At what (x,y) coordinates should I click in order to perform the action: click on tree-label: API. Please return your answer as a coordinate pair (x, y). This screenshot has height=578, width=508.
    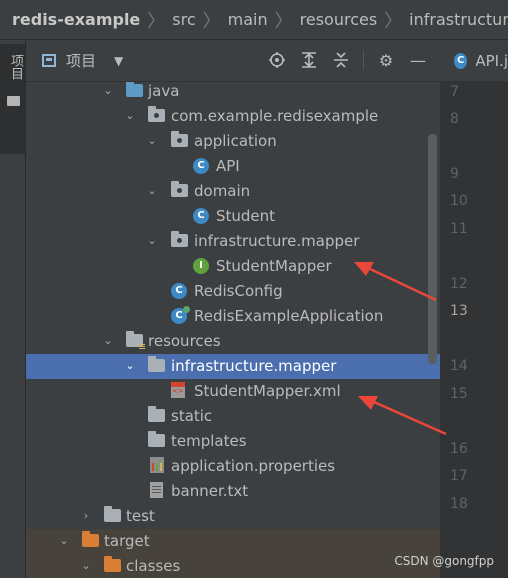
    Looking at the image, I should click on (228, 166).